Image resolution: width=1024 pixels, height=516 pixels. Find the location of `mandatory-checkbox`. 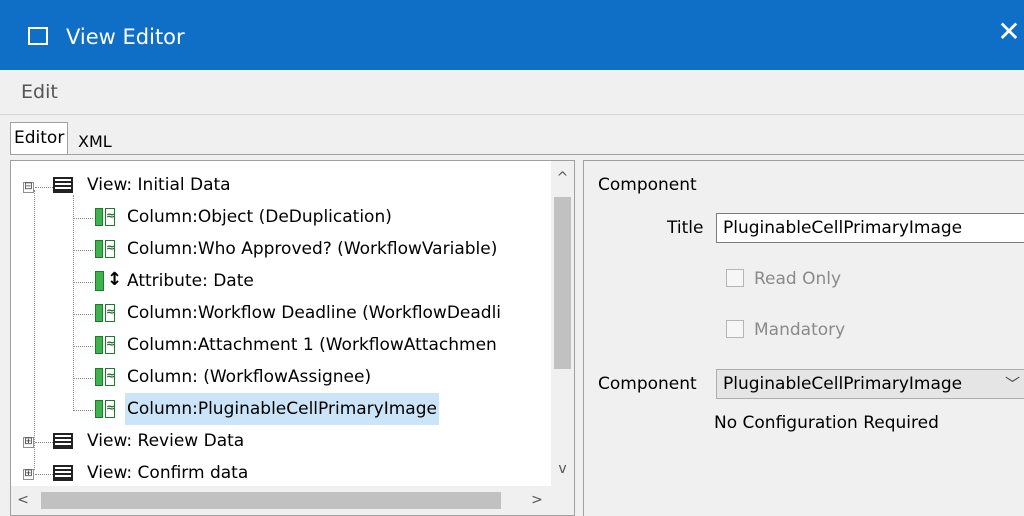

mandatory-checkbox is located at coordinates (735, 329).